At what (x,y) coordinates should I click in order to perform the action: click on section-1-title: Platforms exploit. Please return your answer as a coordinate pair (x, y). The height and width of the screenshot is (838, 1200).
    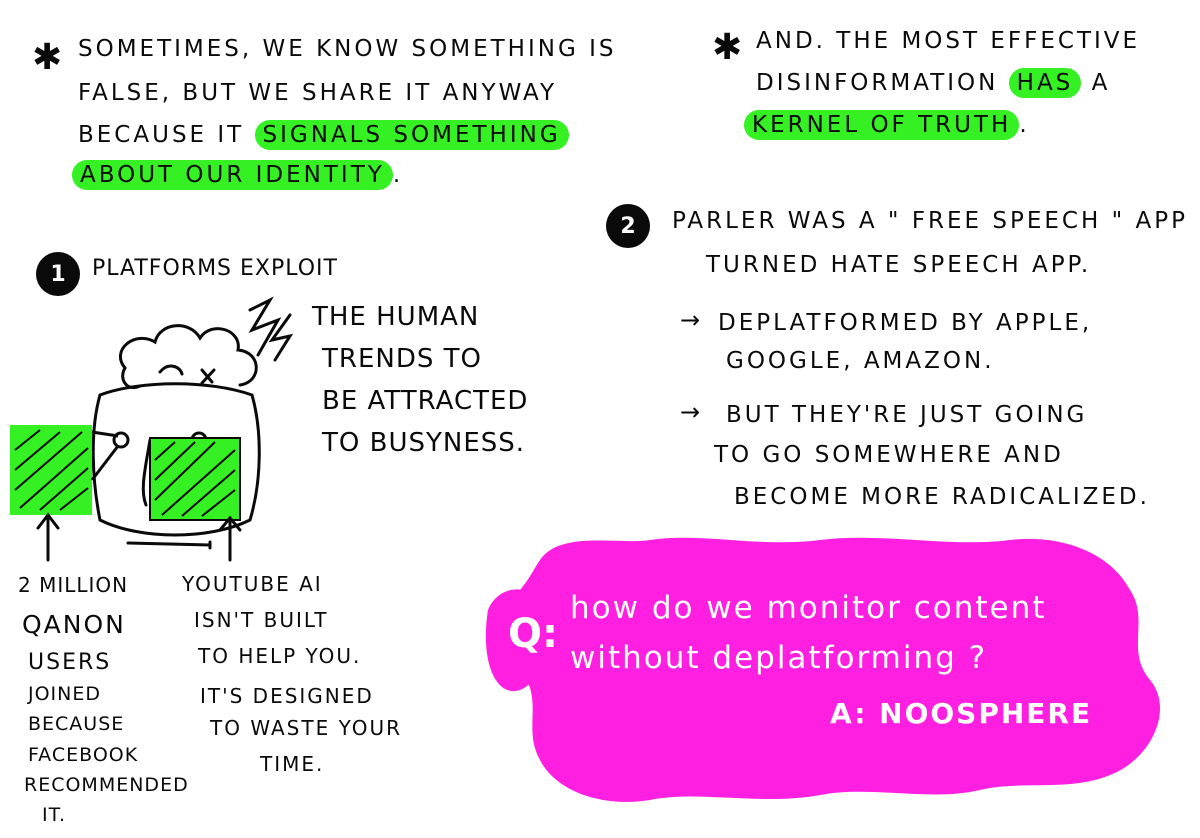
    Looking at the image, I should click on (215, 268).